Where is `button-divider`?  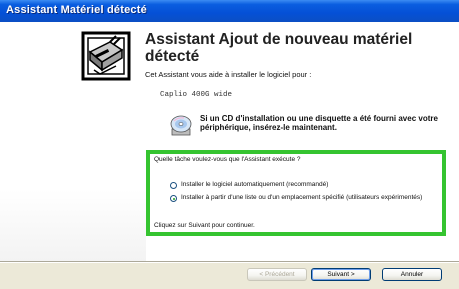 button-divider is located at coordinates (229, 262).